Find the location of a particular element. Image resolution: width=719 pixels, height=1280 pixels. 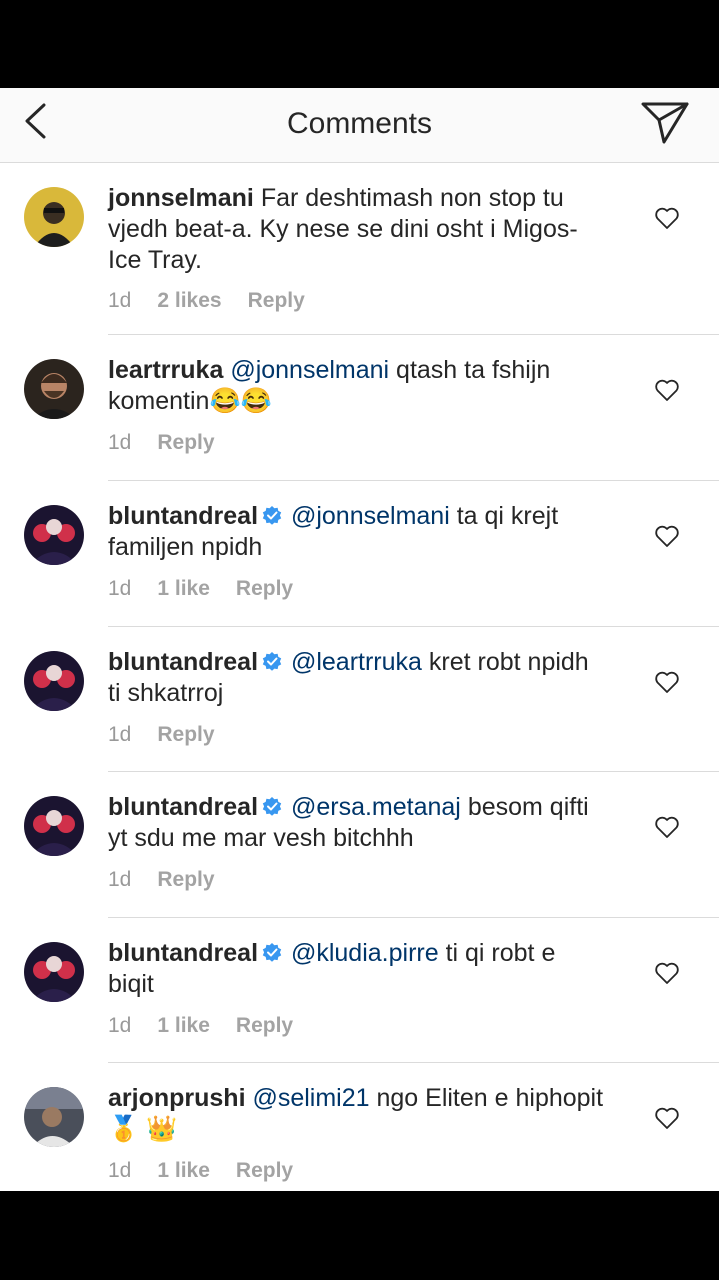

page-title: Comments is located at coordinates (359, 123).